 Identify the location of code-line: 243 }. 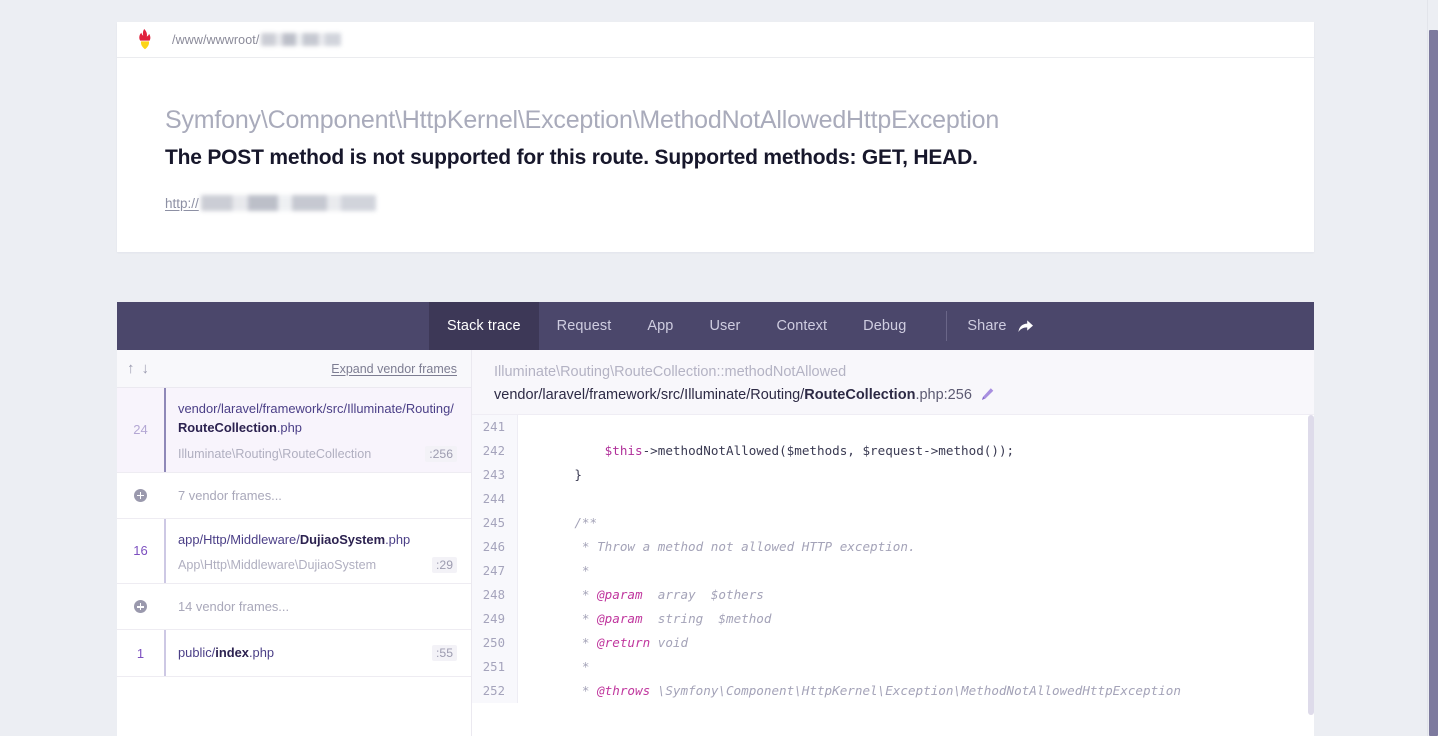
(893, 474).